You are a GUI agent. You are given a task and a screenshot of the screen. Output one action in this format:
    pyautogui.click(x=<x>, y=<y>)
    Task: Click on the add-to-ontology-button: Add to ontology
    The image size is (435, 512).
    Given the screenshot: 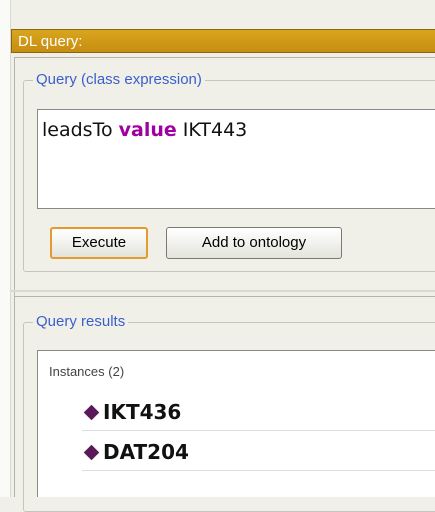 What is the action you would take?
    pyautogui.click(x=254, y=243)
    